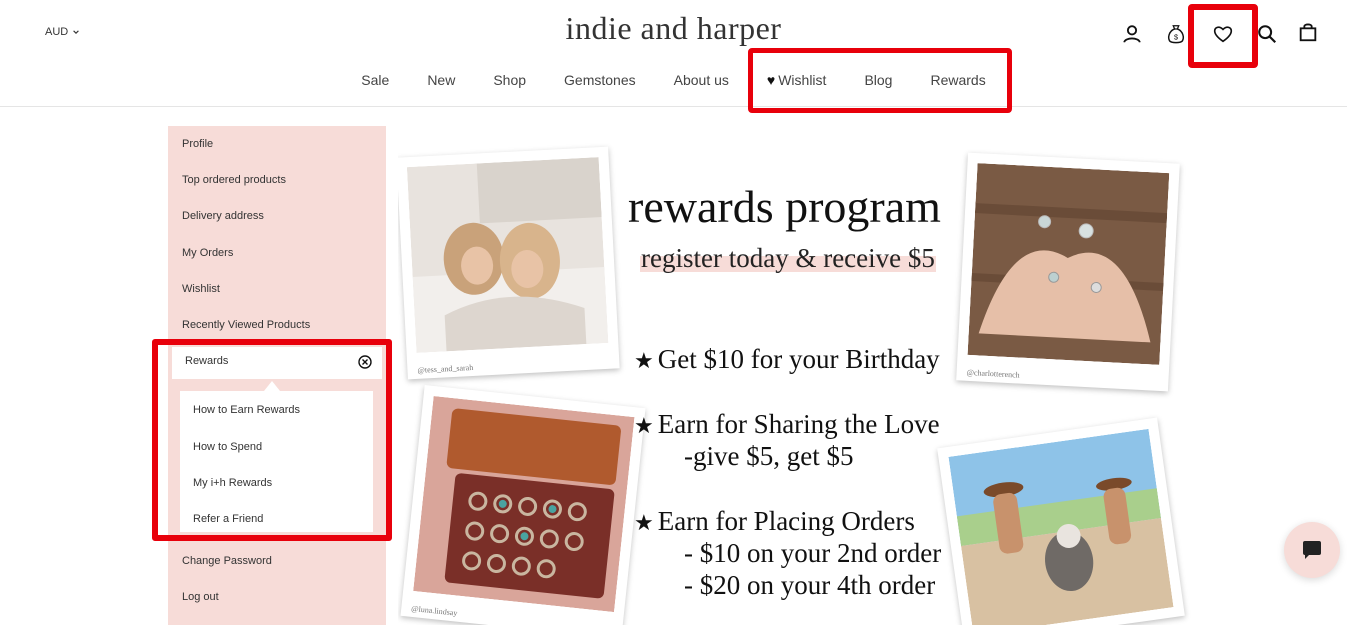 The height and width of the screenshot is (625, 1347). What do you see at coordinates (878, 80) in the screenshot?
I see `nav-blog: Blog` at bounding box center [878, 80].